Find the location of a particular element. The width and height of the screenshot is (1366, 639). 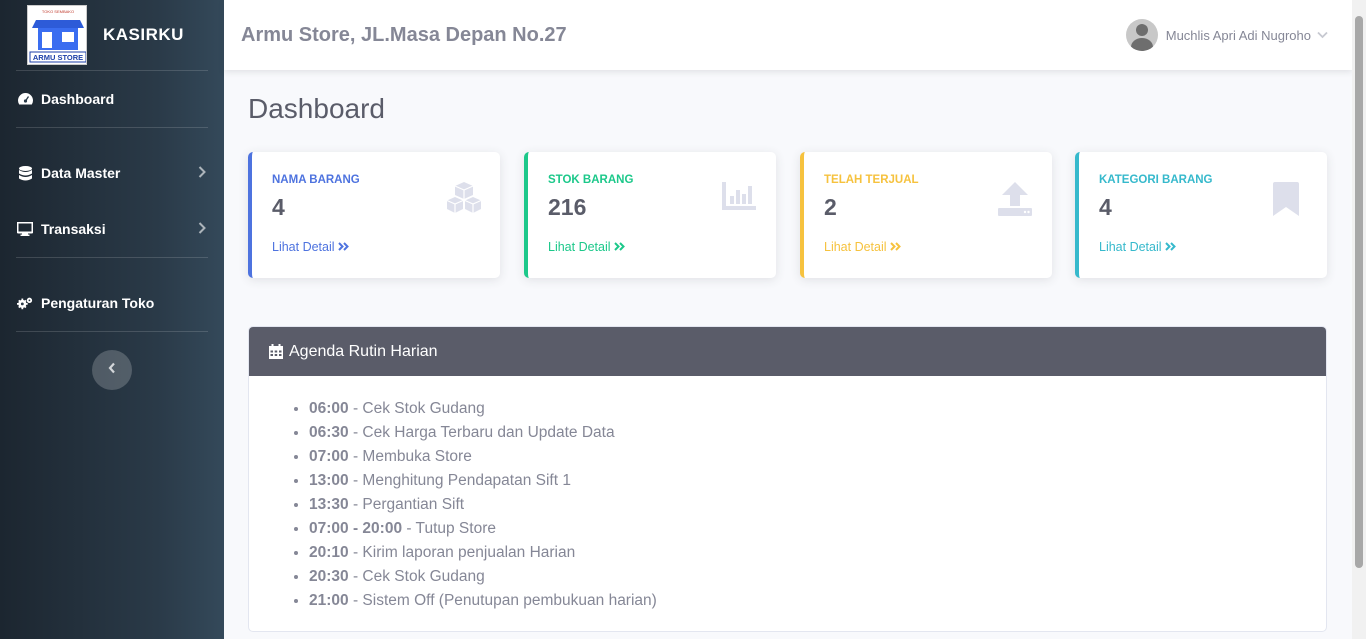

avatar is located at coordinates (1141, 35).